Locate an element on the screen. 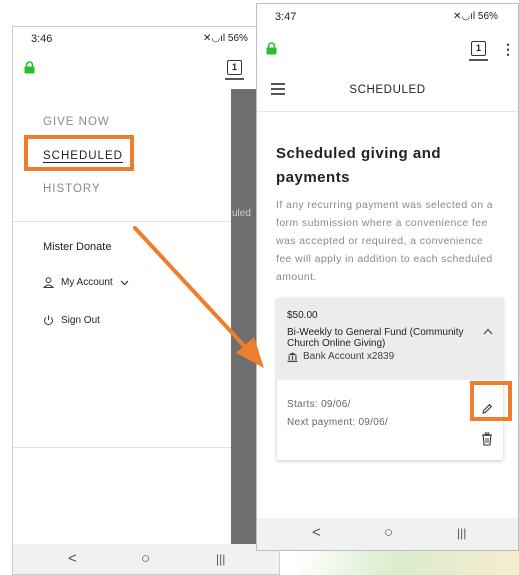 This screenshot has height=575, width=519. status-bar: 3:46 ✕◡ıl 56% is located at coordinates (146, 39).